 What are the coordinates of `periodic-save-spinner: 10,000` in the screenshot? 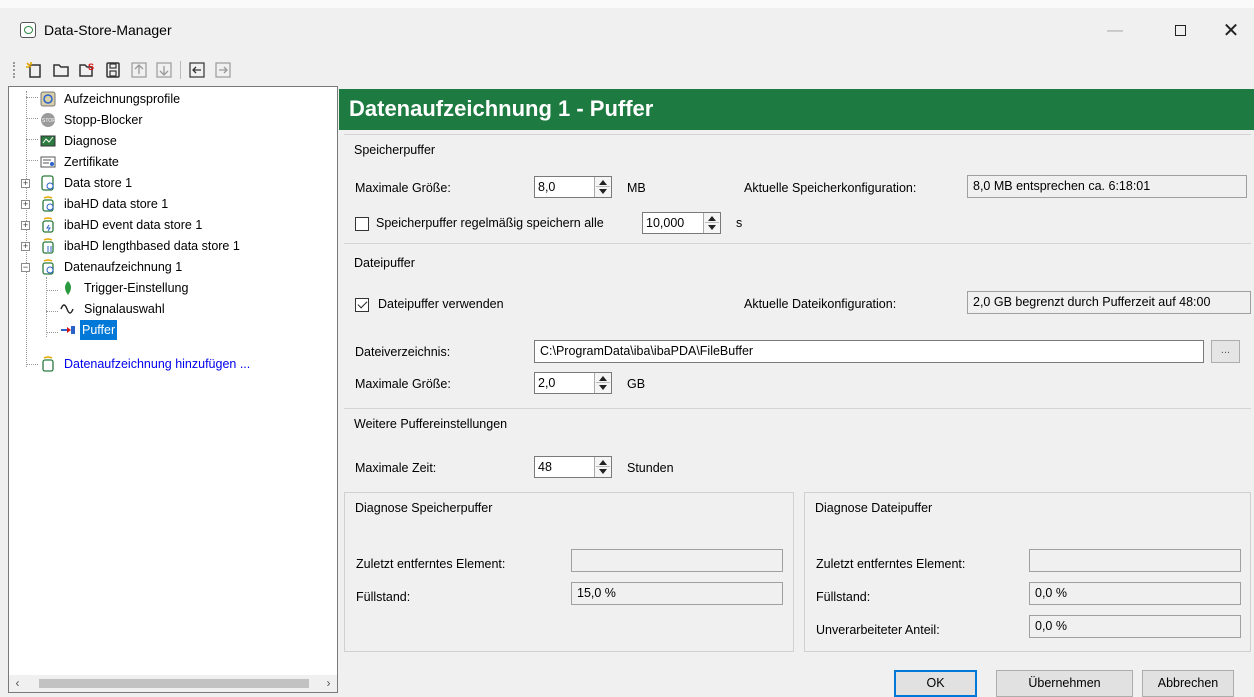 It's located at (681, 223).